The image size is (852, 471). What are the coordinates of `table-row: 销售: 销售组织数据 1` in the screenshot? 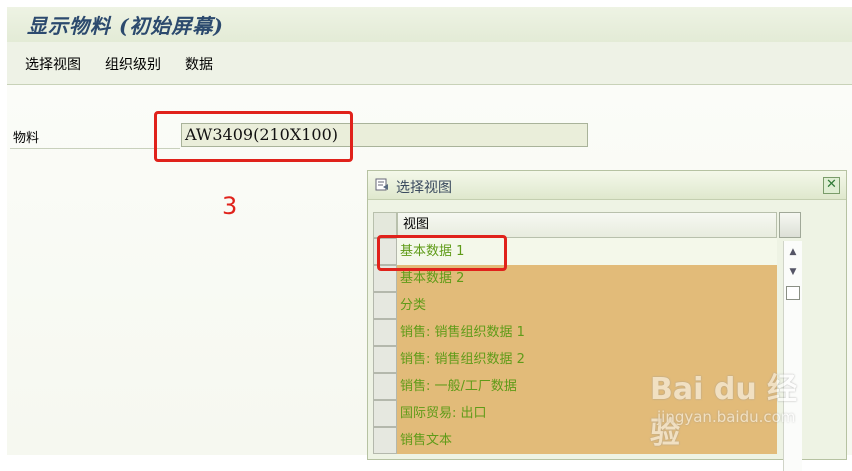 It's located at (575, 332).